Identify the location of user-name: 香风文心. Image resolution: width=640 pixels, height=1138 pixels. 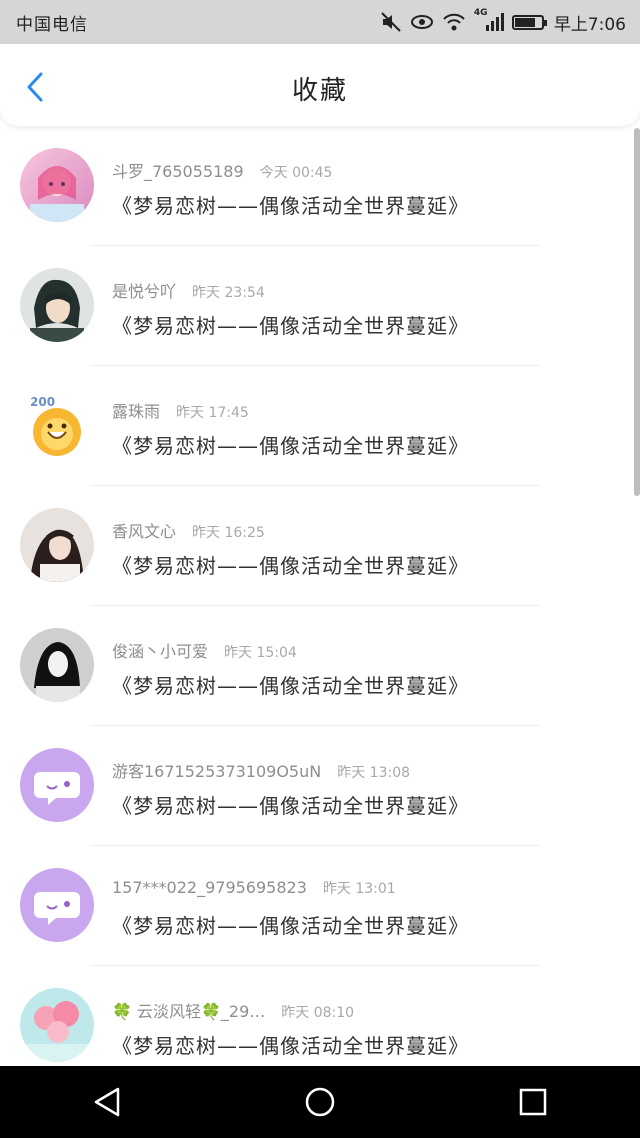
(144, 531).